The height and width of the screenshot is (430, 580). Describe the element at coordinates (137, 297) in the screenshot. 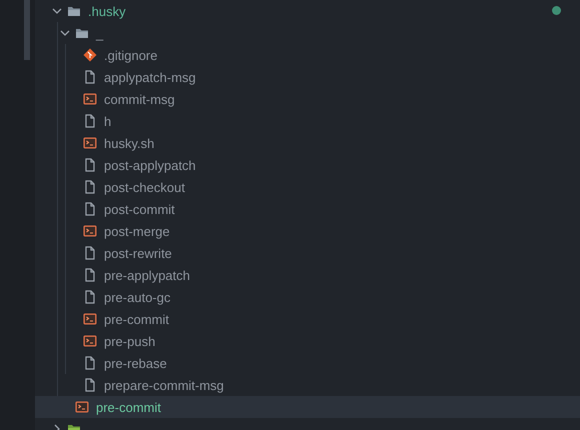

I see `file-name: pre-auto-gc` at that location.